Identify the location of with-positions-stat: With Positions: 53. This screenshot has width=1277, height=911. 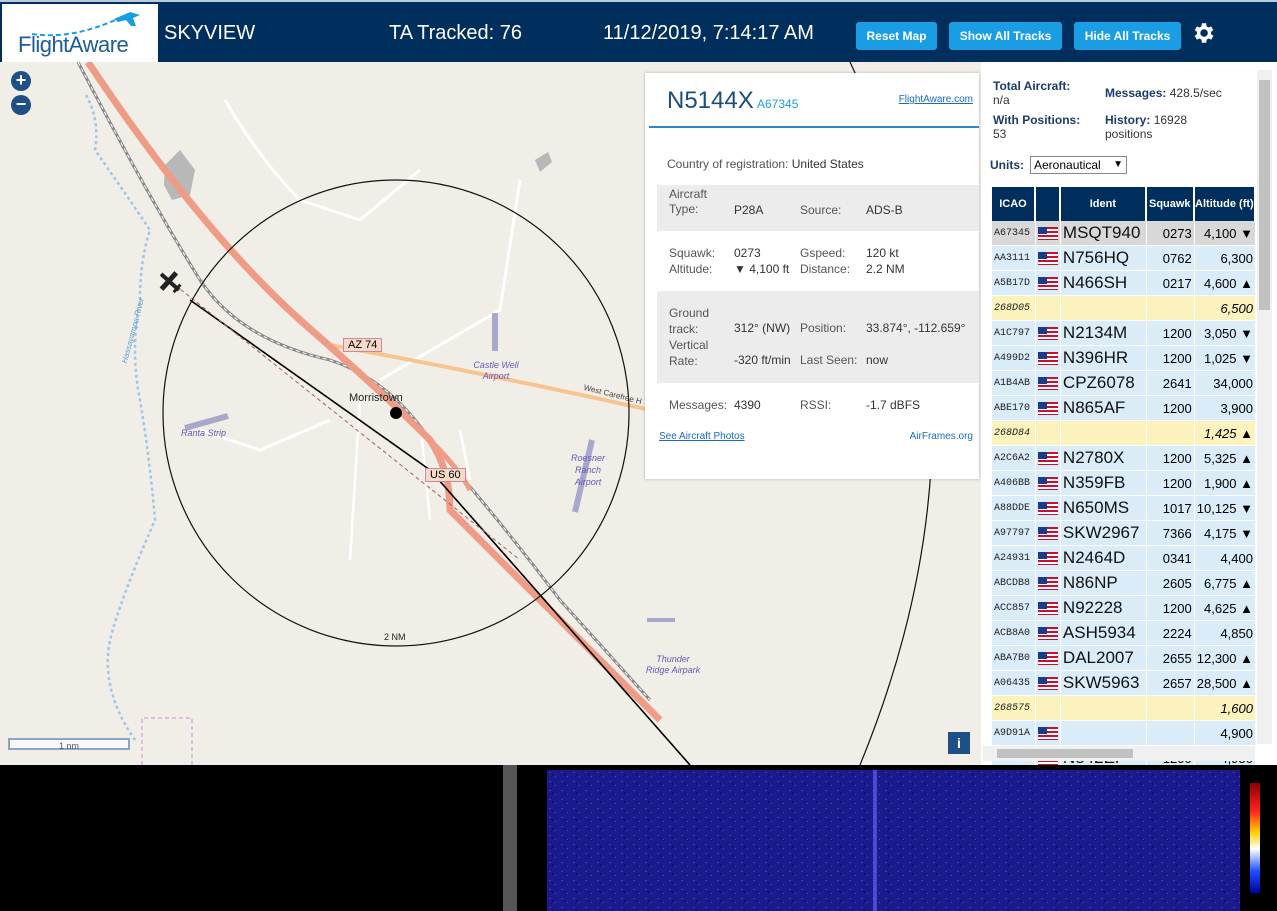
(1037, 127).